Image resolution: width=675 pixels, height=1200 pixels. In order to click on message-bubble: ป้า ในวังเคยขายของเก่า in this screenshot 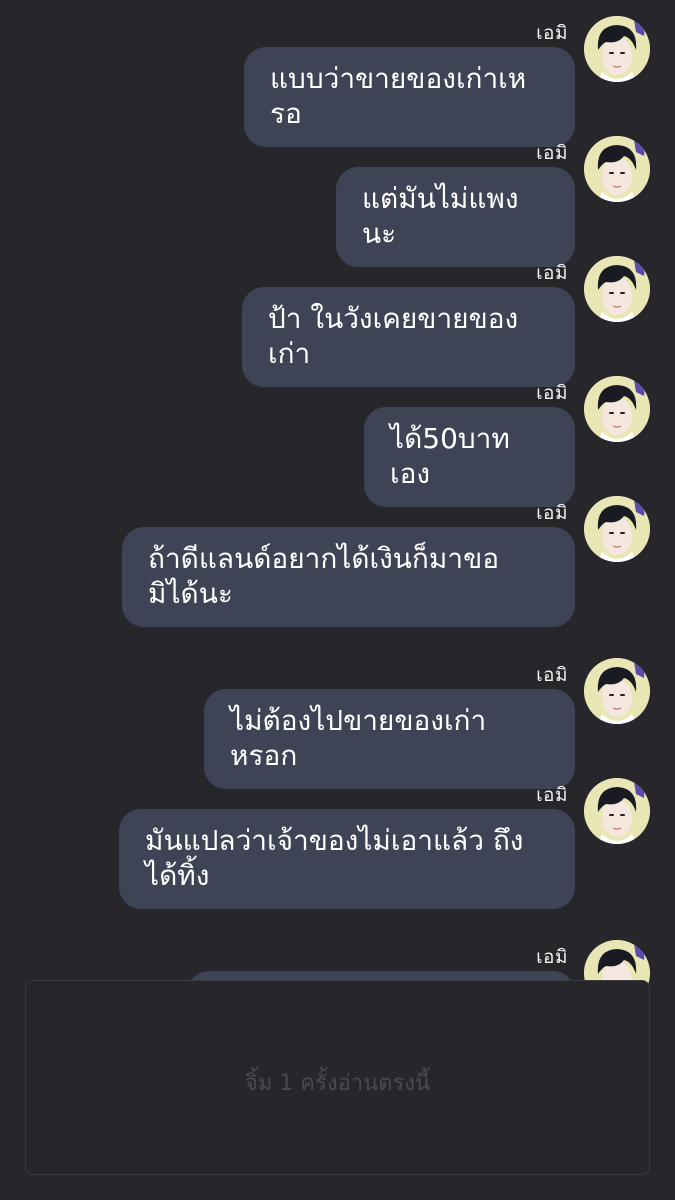, I will do `click(408, 337)`.